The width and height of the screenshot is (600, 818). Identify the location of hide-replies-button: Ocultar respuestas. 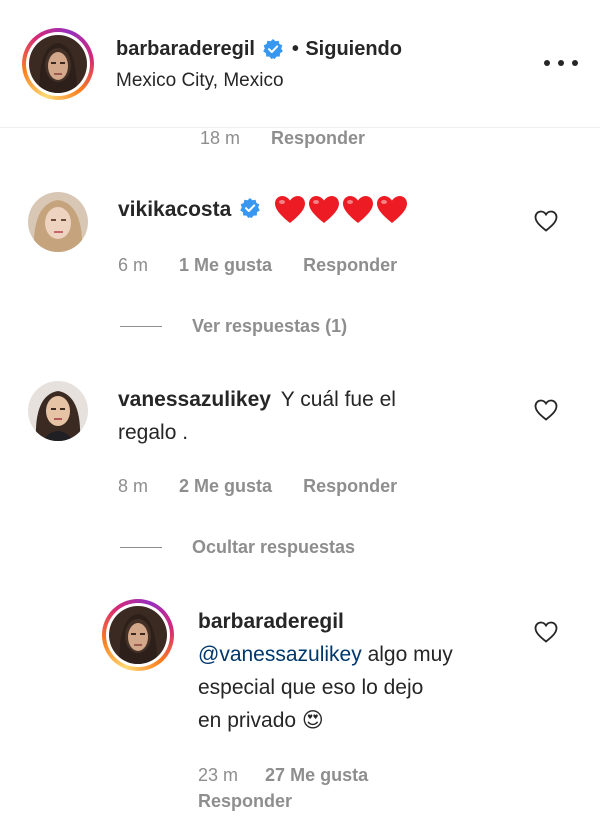
(273, 547).